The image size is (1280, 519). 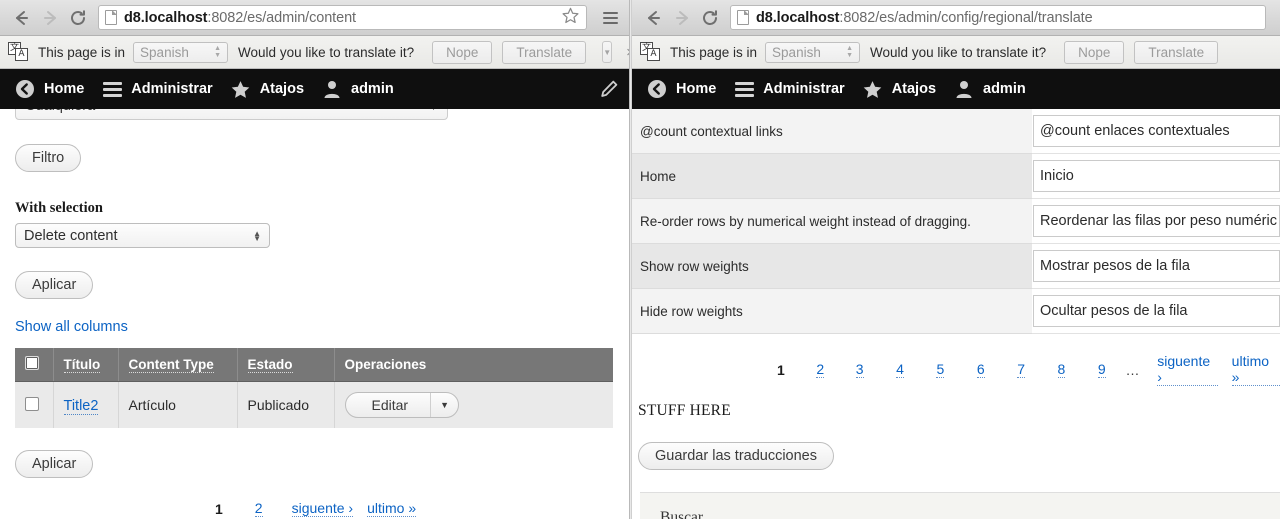 I want to click on row-title-cell: Title2, so click(x=86, y=404).